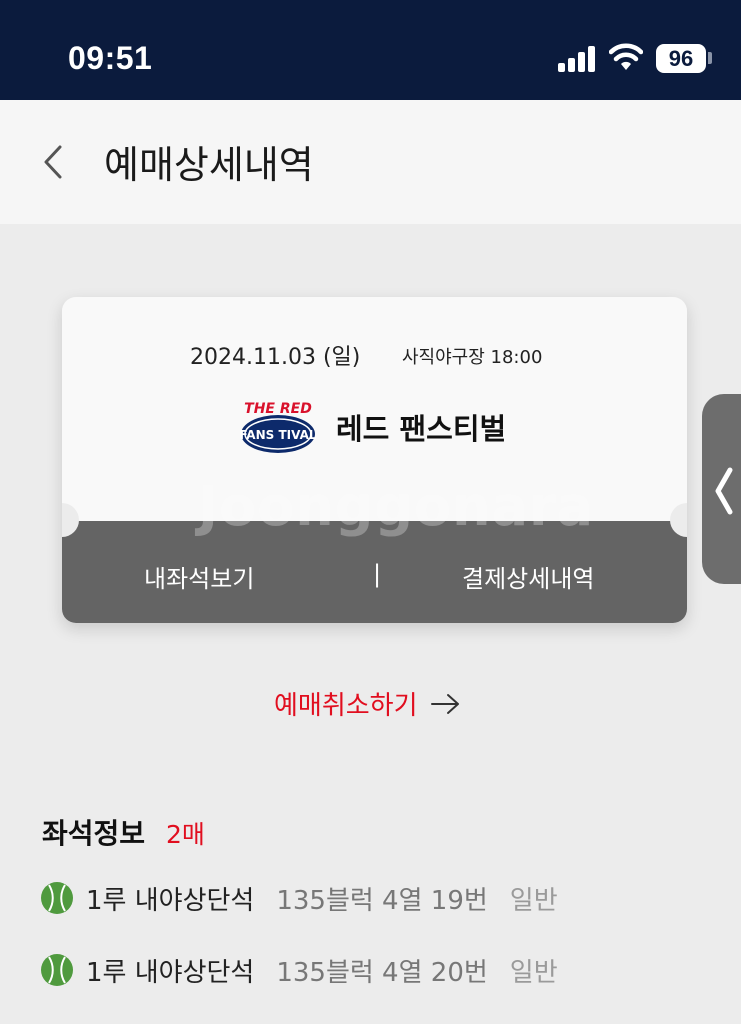 This screenshot has height=1024, width=741. I want to click on seat-detail: 135블럭 4열 19번, so click(382, 900).